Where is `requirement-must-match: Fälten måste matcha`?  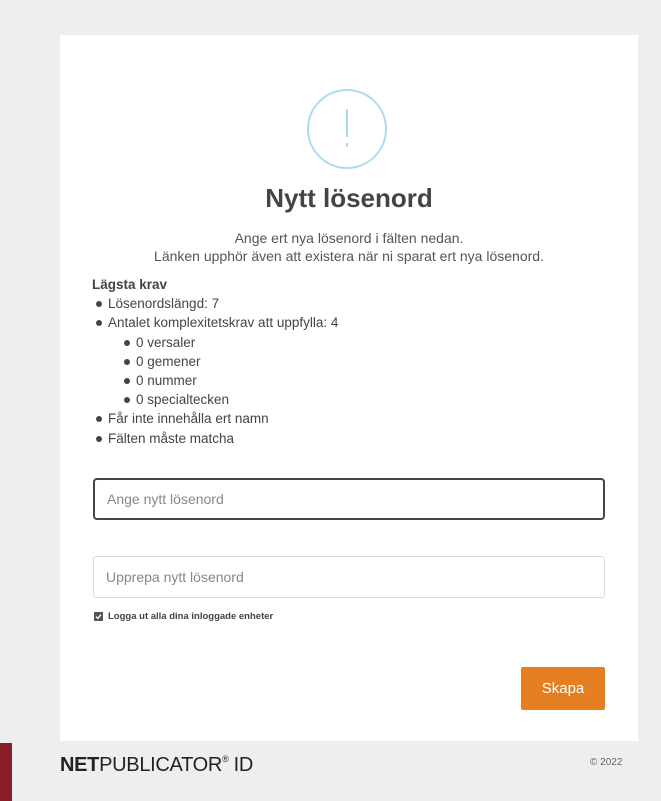
requirement-must-match: Fälten måste matcha is located at coordinates (215, 438).